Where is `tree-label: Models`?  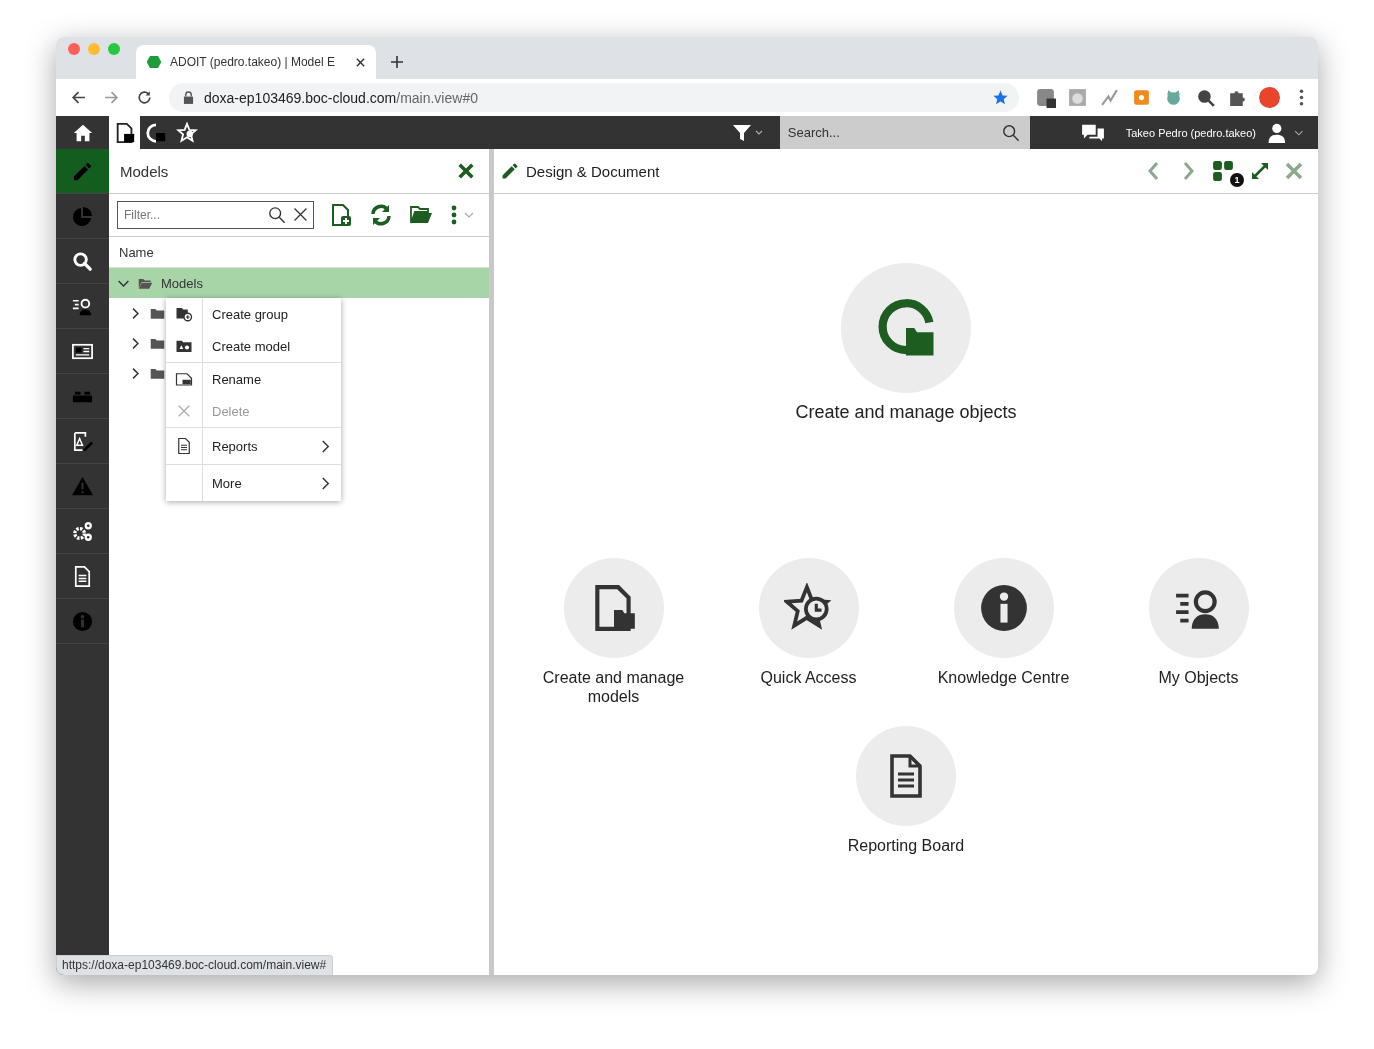
tree-label: Models is located at coordinates (182, 283).